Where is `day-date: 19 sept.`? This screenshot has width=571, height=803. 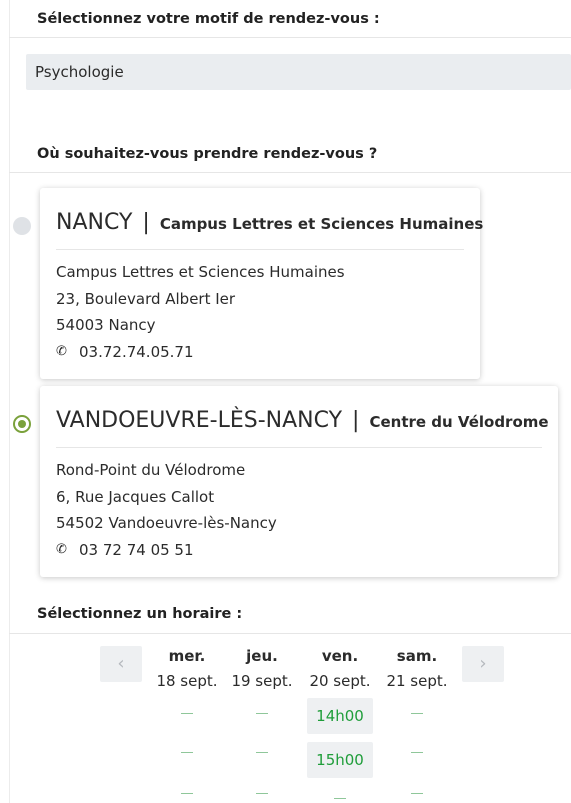
day-date: 19 sept. is located at coordinates (262, 681).